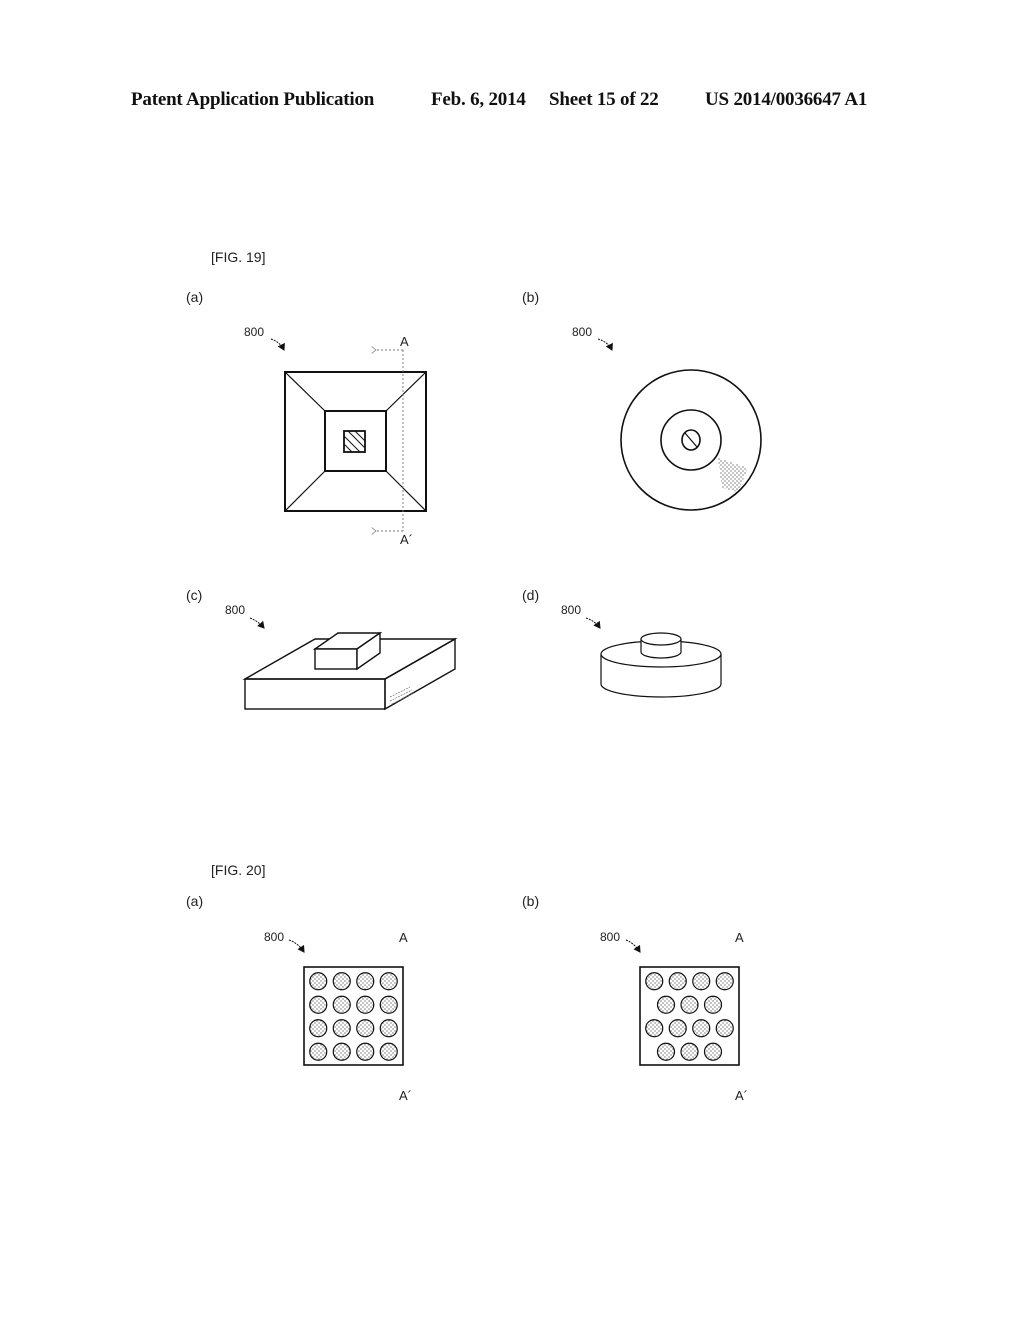 The width and height of the screenshot is (1024, 1320). I want to click on fig20b-leader-arrow, so click(633, 946).